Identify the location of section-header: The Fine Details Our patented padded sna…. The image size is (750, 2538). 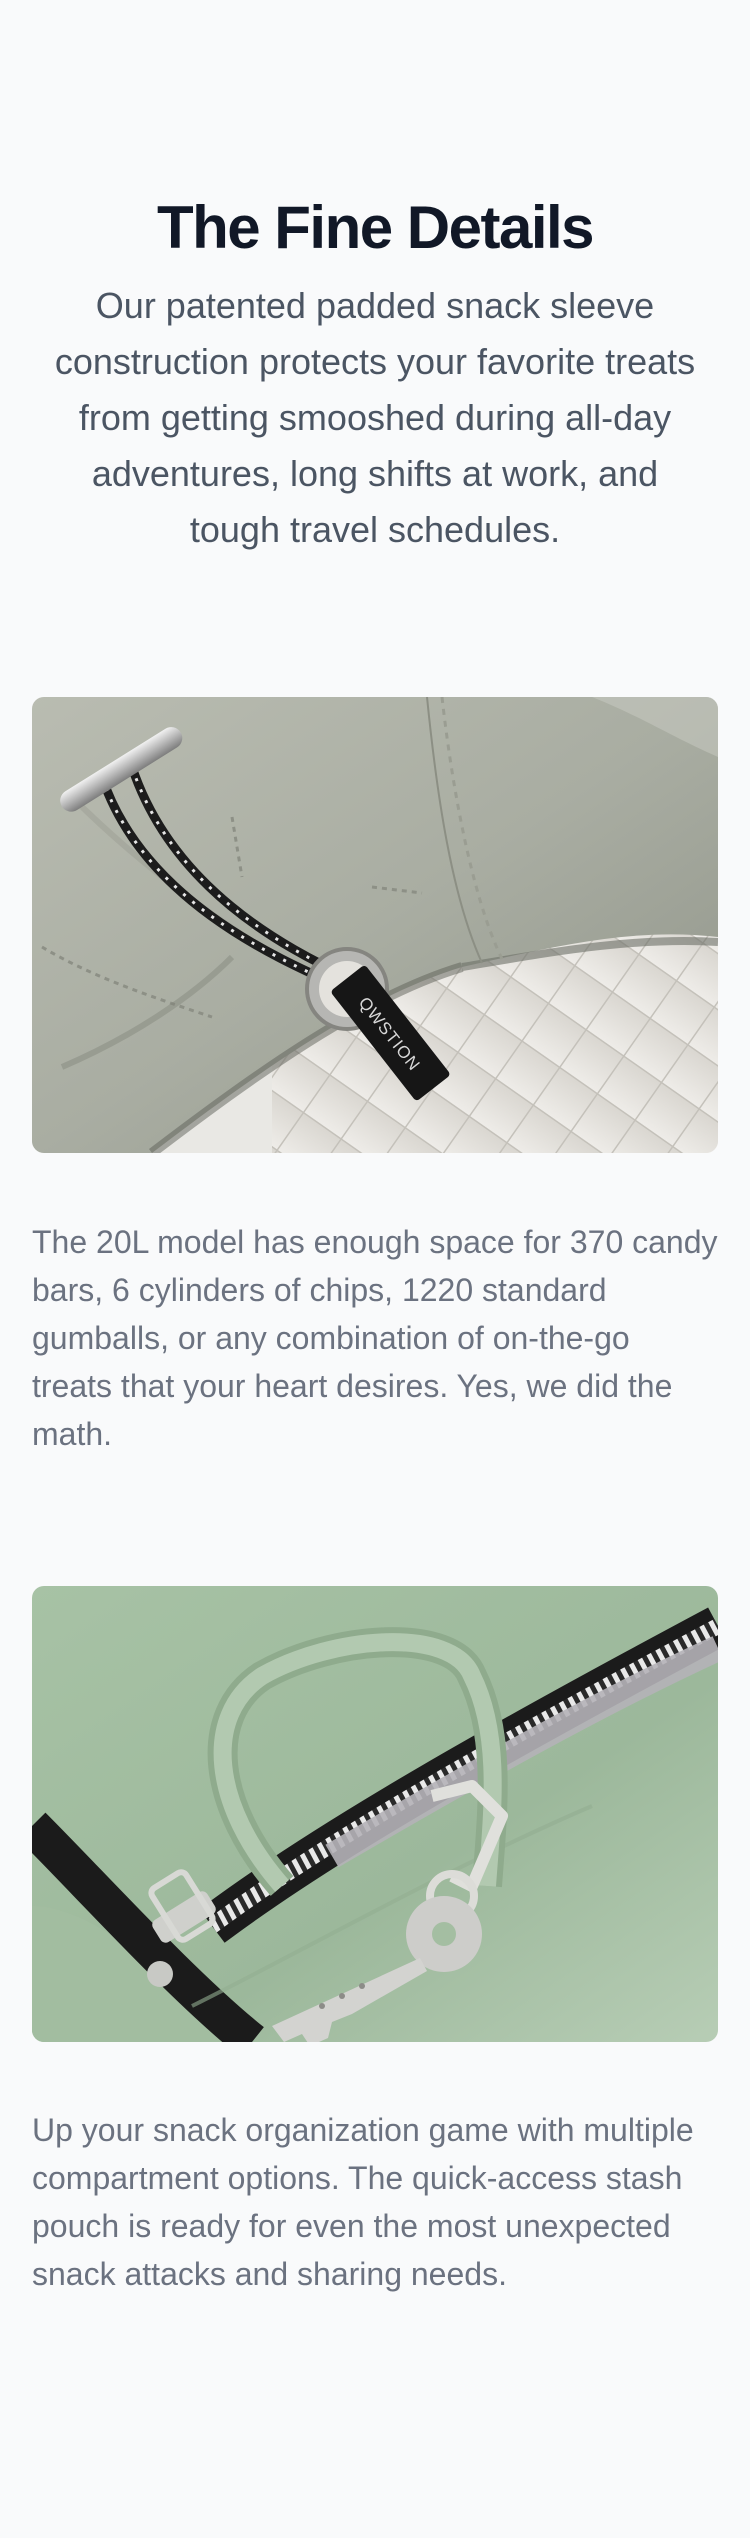
(375, 374).